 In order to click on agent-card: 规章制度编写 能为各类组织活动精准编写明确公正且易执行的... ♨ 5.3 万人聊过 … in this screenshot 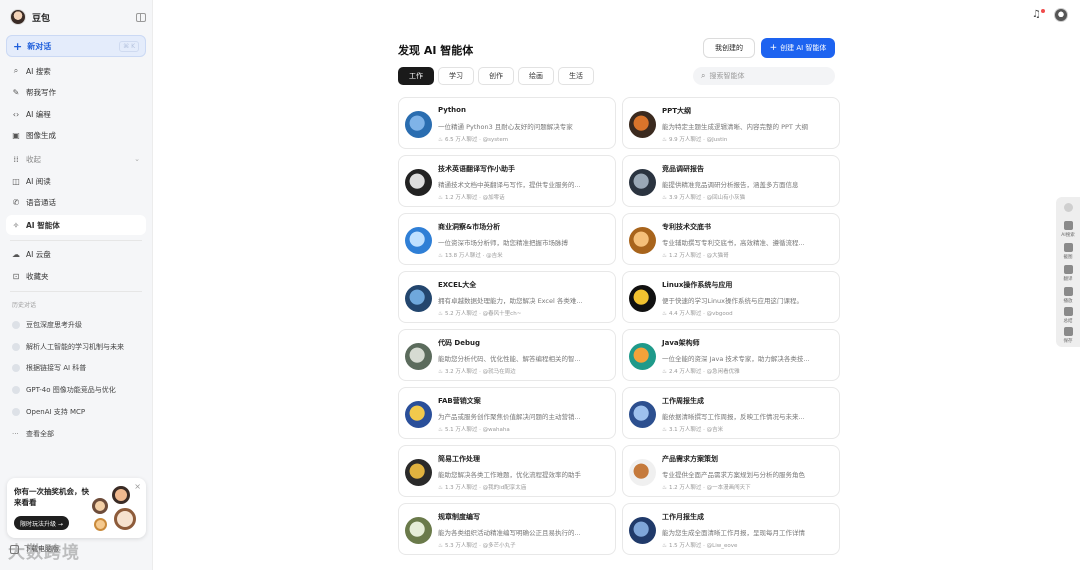, I will do `click(507, 529)`.